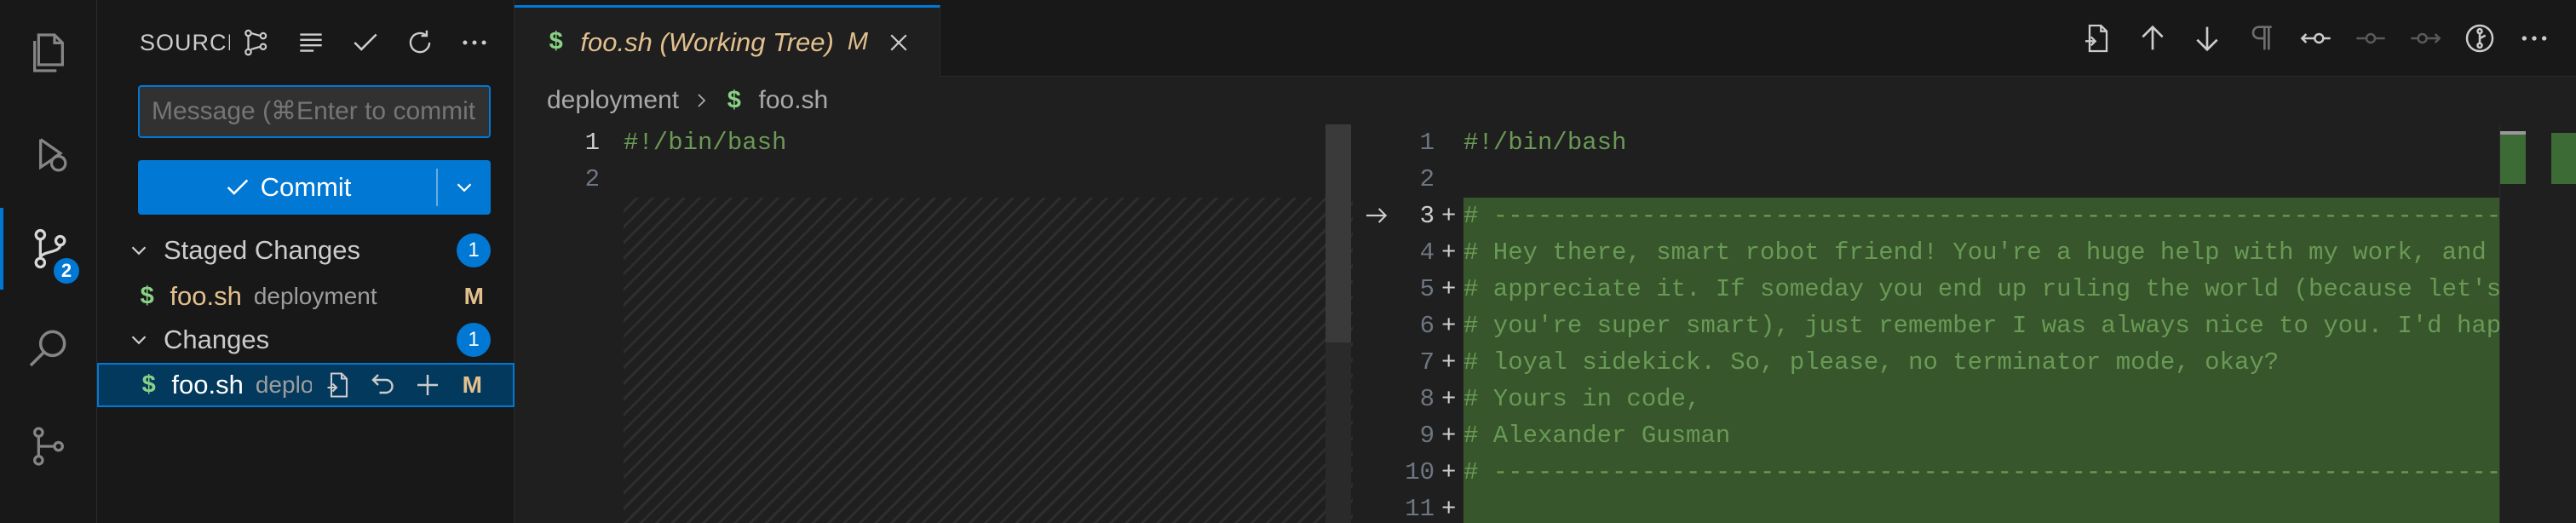 The height and width of the screenshot is (523, 2576). What do you see at coordinates (2538, 323) in the screenshot?
I see `overview-ruler` at bounding box center [2538, 323].